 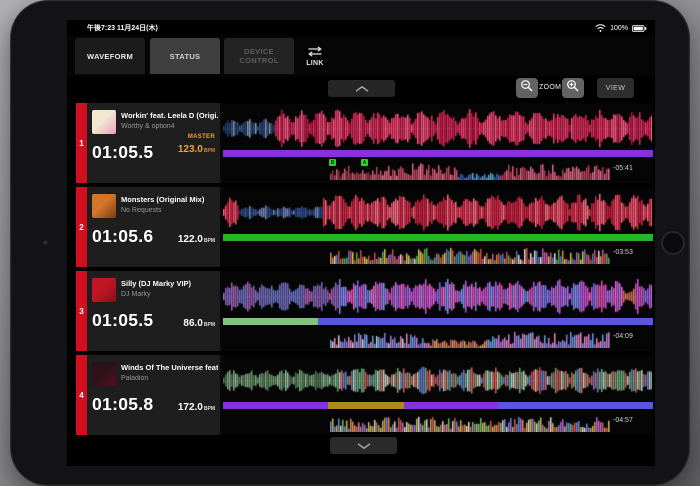 I want to click on remaining-time: -04:09, so click(x=623, y=336).